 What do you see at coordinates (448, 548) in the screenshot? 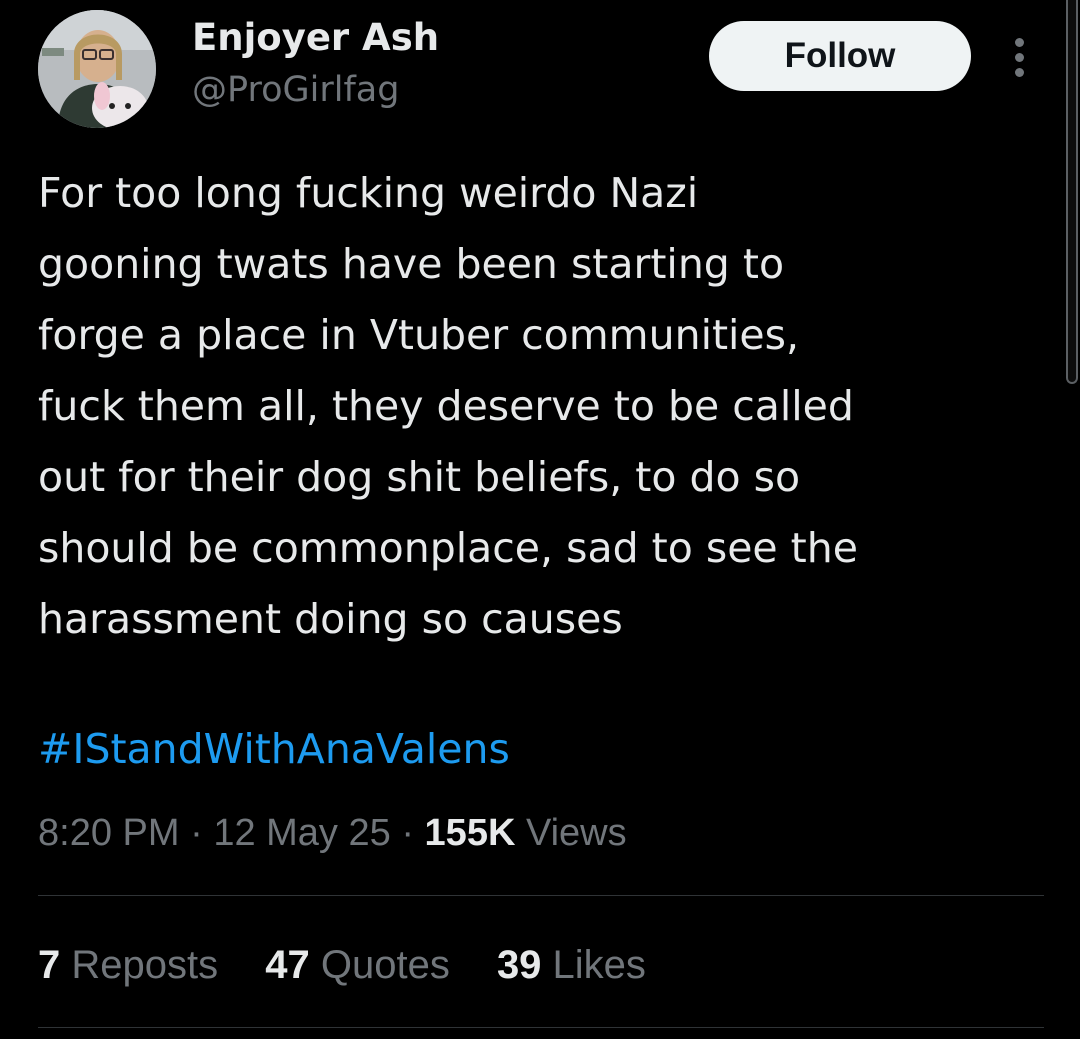
I see `tweet-line: should be commonplace, sad to see the` at bounding box center [448, 548].